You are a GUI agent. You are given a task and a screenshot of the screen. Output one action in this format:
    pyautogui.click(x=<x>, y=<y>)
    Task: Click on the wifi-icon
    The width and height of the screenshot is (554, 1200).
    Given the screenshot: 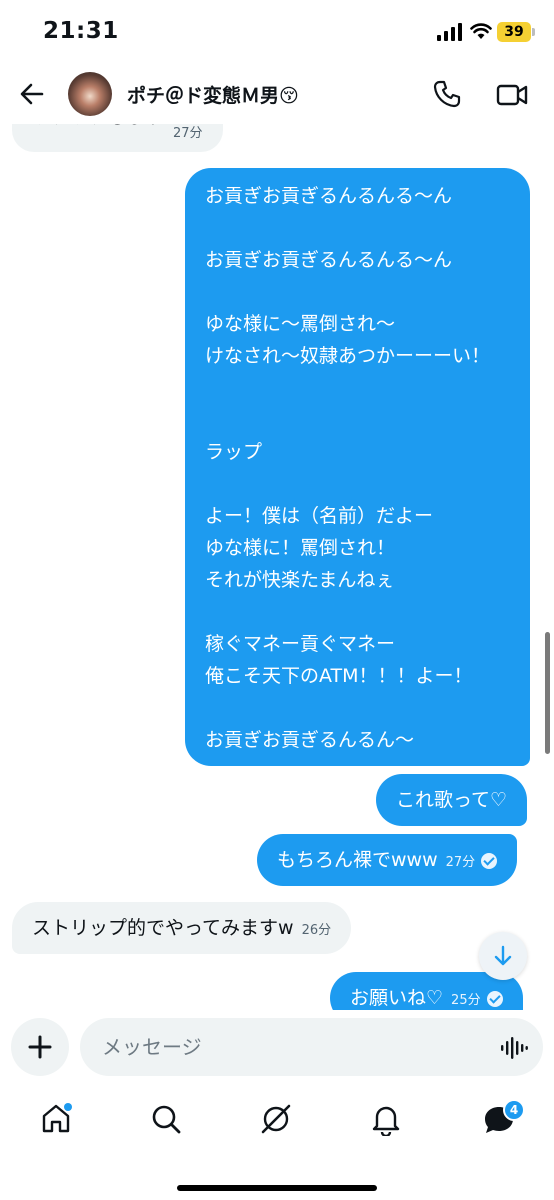 What is the action you would take?
    pyautogui.click(x=481, y=31)
    